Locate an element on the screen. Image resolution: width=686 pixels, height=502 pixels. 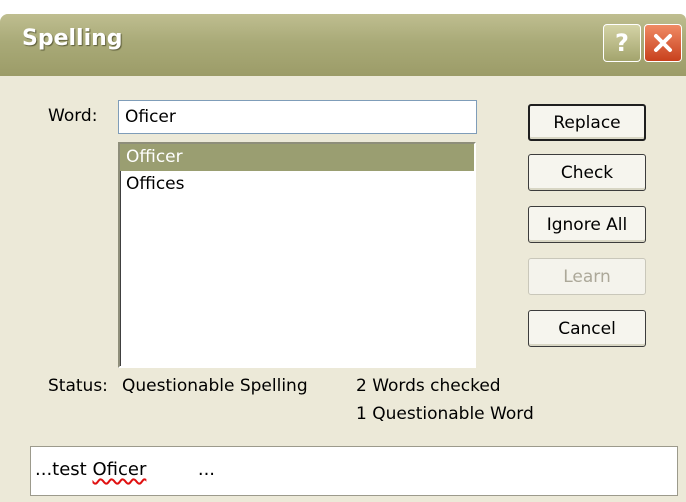
word-label: Word: is located at coordinates (73, 116).